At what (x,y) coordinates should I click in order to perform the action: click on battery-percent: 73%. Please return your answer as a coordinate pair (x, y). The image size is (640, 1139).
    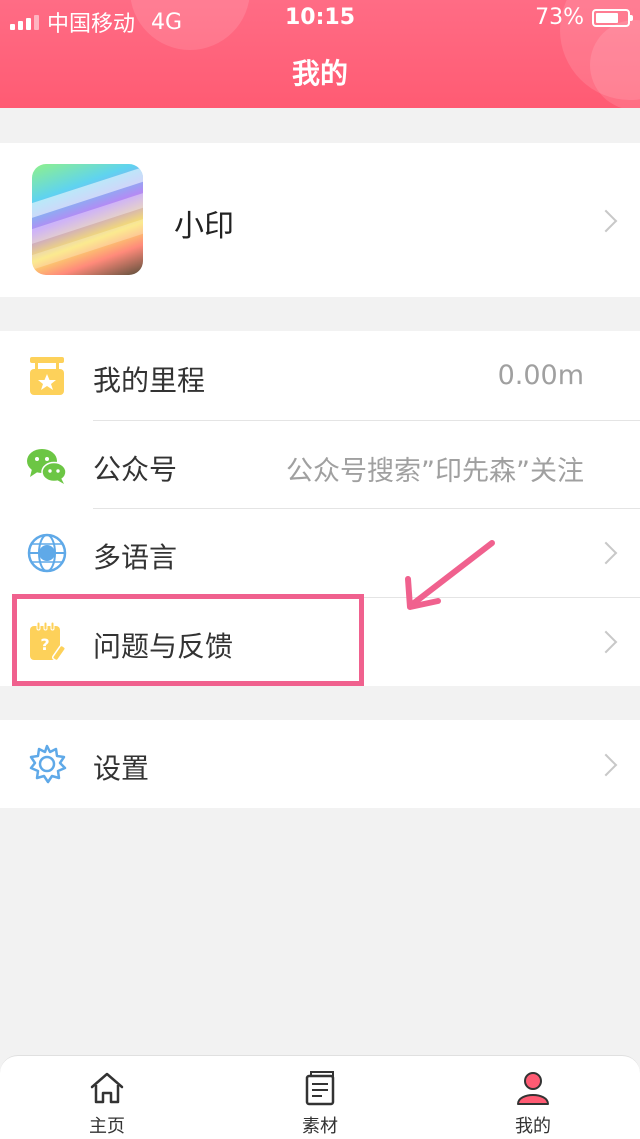
    Looking at the image, I should click on (559, 17).